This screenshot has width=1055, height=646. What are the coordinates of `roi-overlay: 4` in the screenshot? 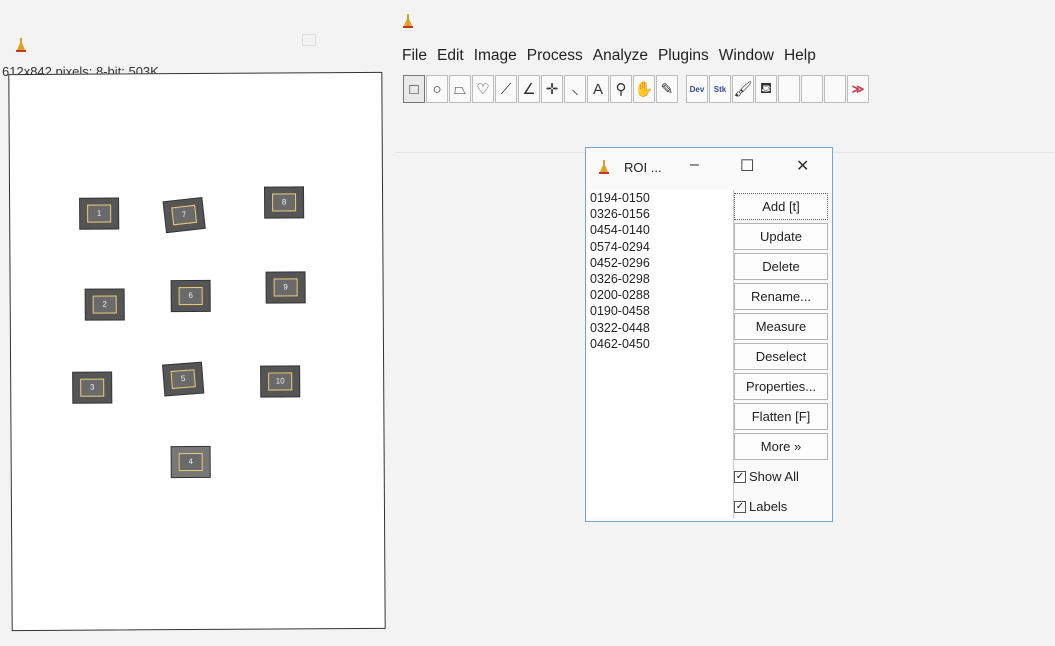 It's located at (190, 462).